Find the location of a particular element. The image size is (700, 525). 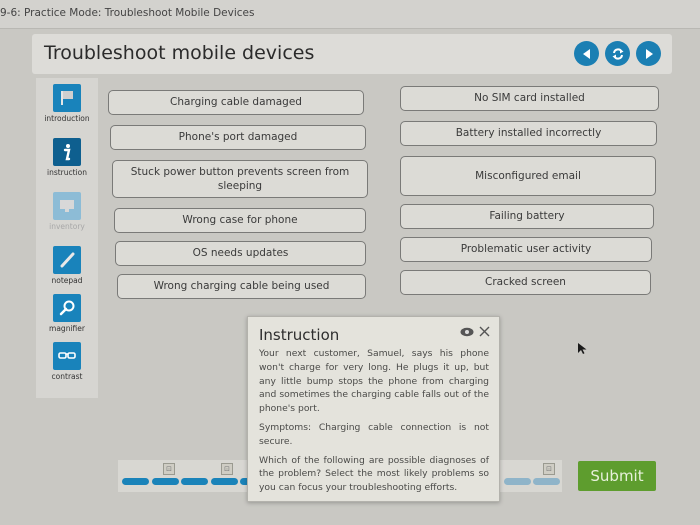

tool-instruction: instruction is located at coordinates (67, 157).